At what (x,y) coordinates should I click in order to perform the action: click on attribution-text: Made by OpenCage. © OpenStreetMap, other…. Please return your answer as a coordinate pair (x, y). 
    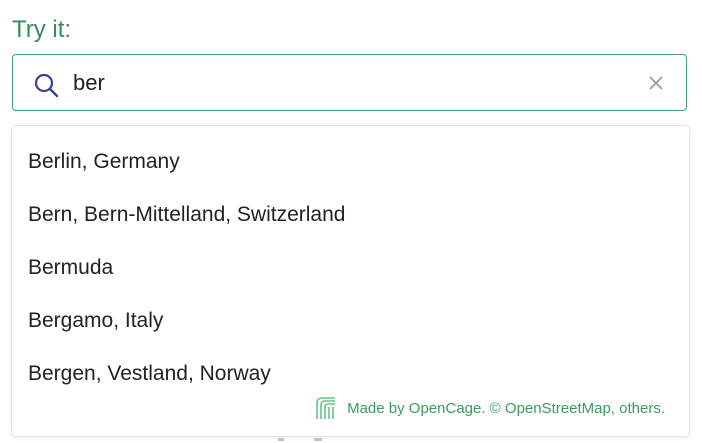
    Looking at the image, I should click on (506, 408).